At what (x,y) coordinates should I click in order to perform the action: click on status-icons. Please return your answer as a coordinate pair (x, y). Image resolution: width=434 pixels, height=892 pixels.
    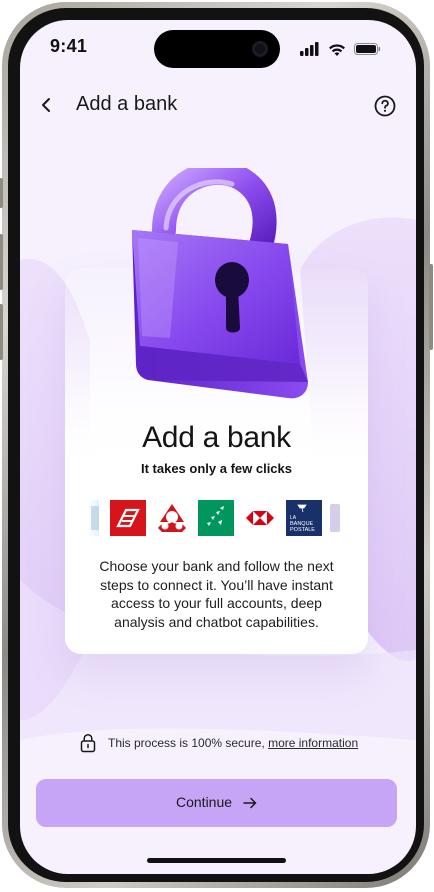
    Looking at the image, I should click on (340, 49).